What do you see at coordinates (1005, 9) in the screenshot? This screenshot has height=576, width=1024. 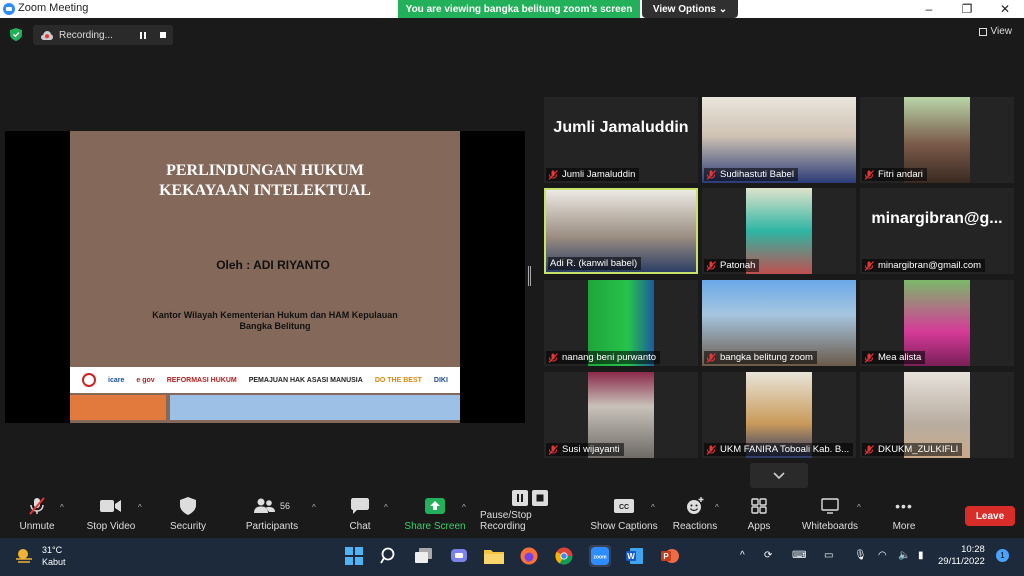 I see `close-button: ✕` at bounding box center [1005, 9].